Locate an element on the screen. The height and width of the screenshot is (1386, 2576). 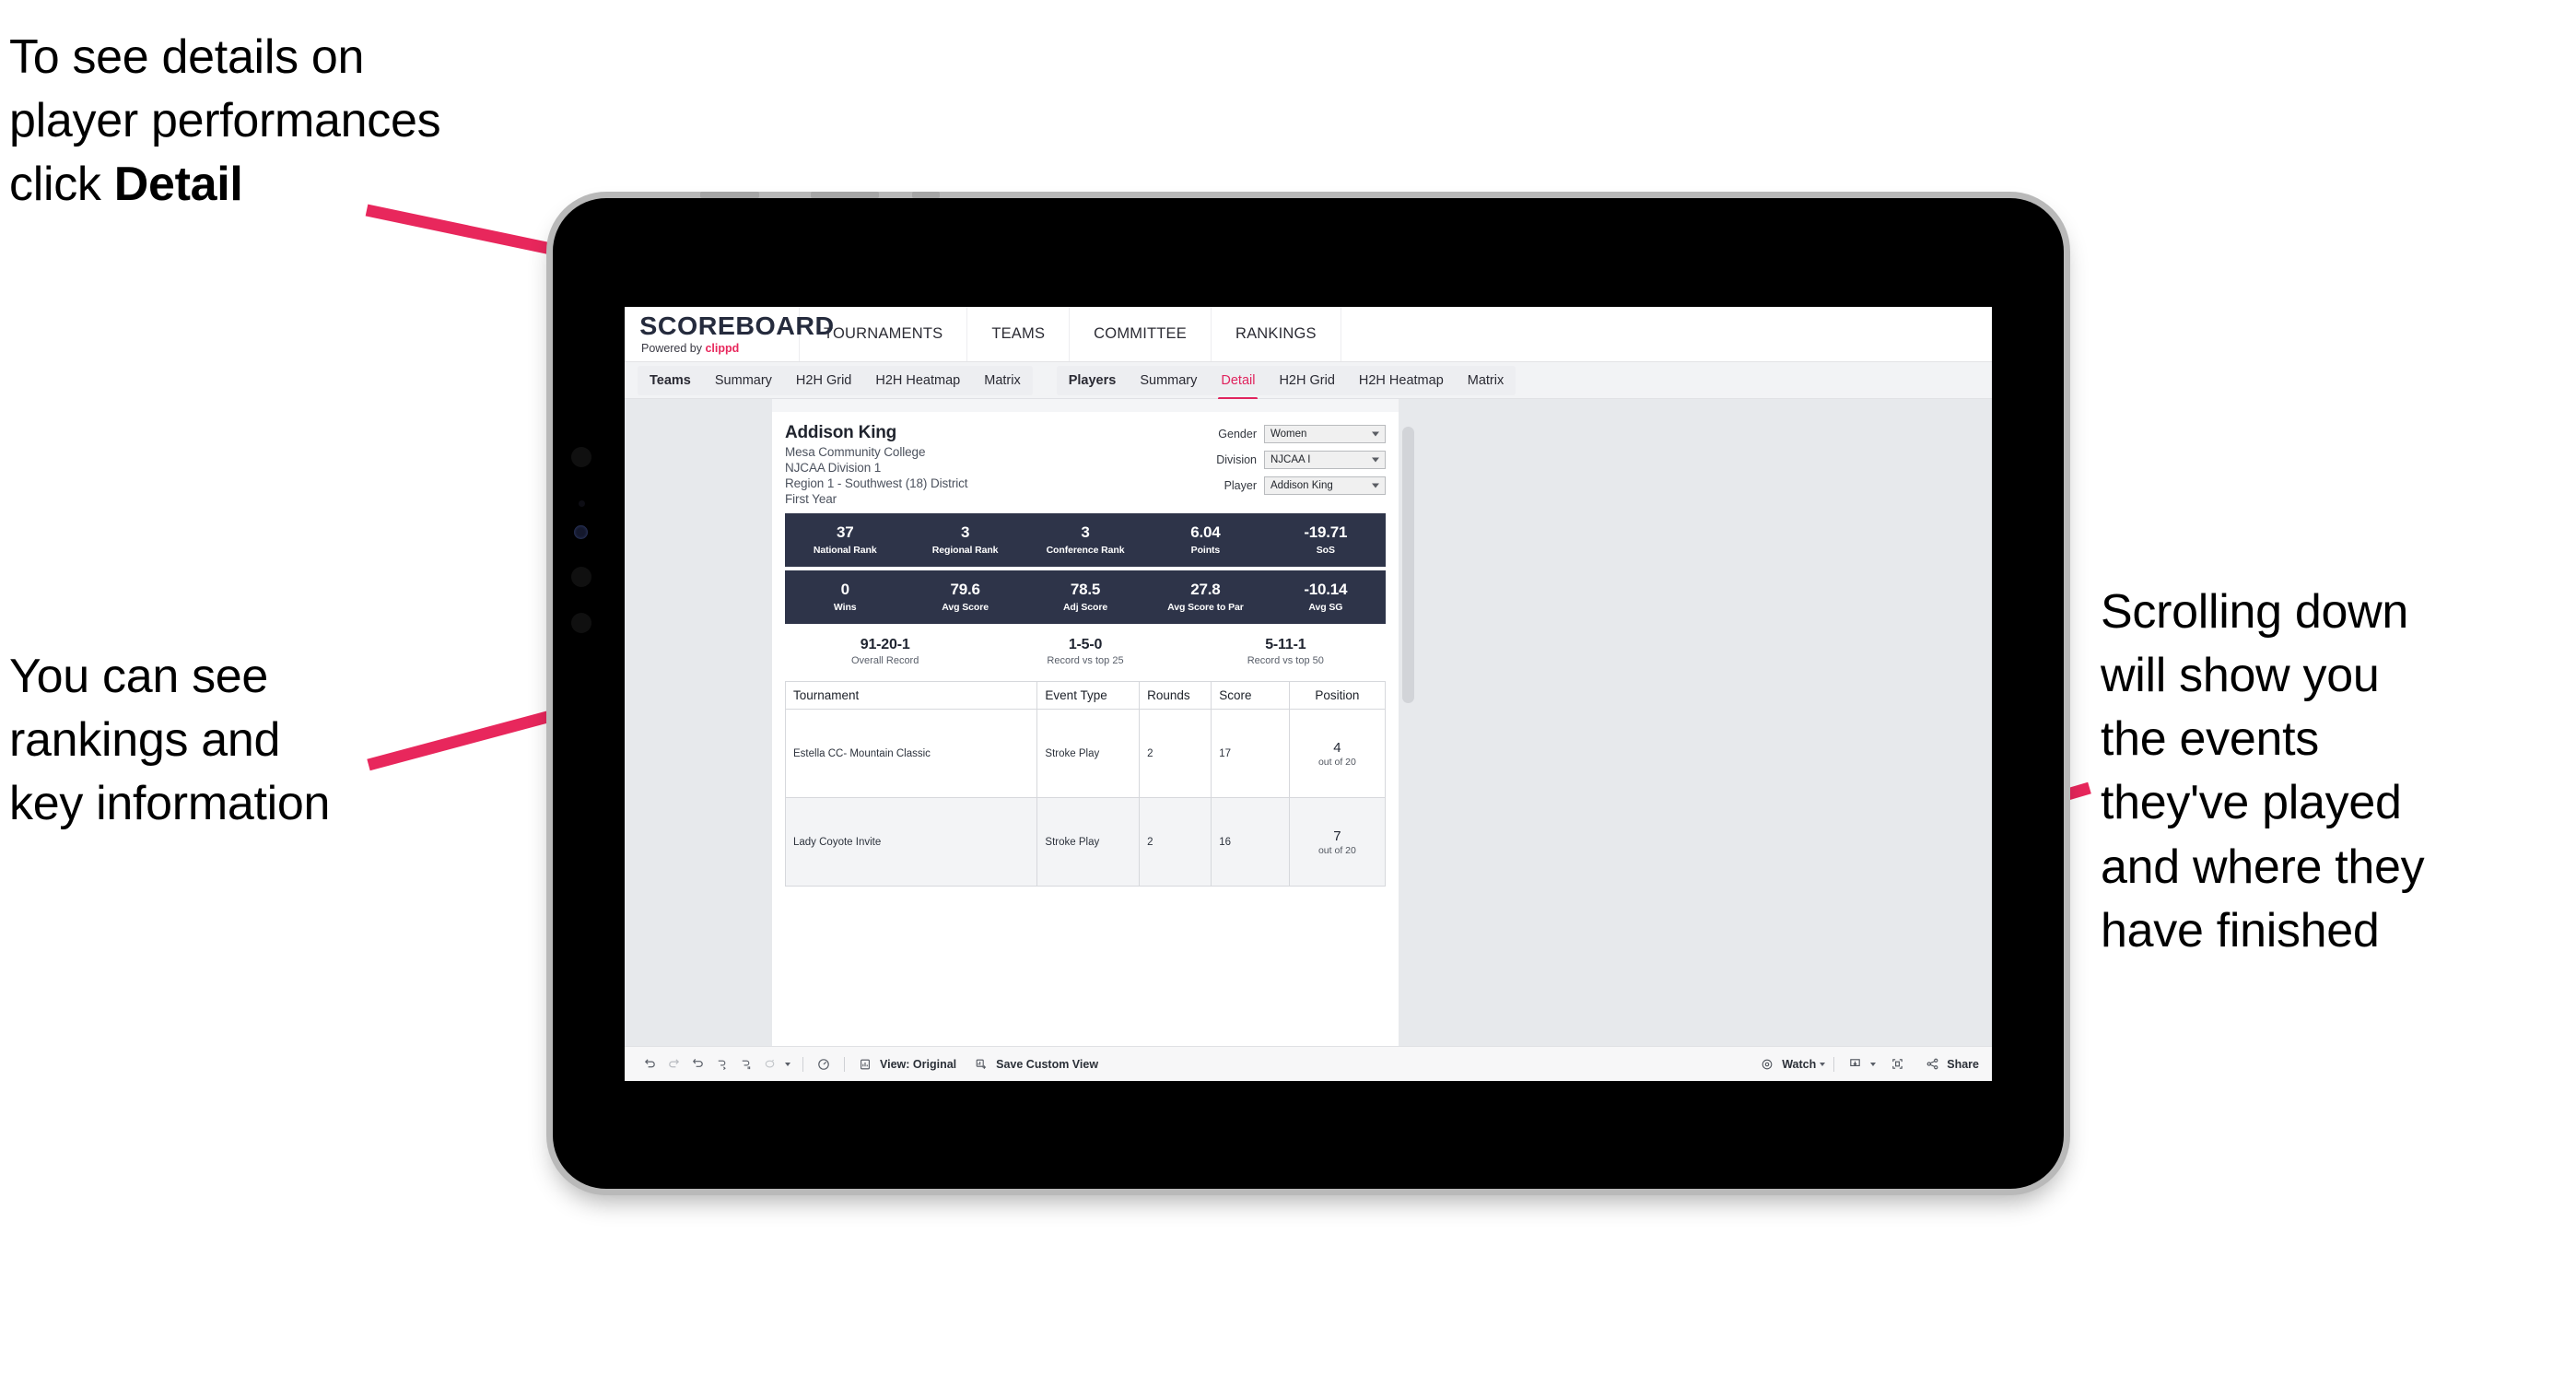
stat-sos: -19.71 SoS is located at coordinates (1326, 539).